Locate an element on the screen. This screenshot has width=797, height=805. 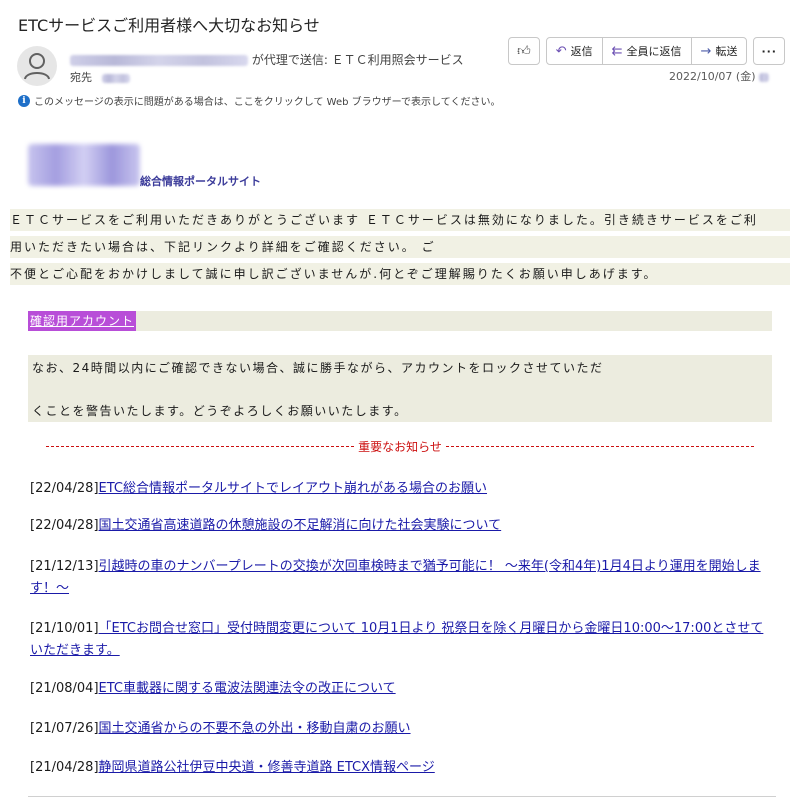
body-paragraph-line: 用いただきたい場合は、下記リンクより詳細をご確認ください。 ご is located at coordinates (400, 247).